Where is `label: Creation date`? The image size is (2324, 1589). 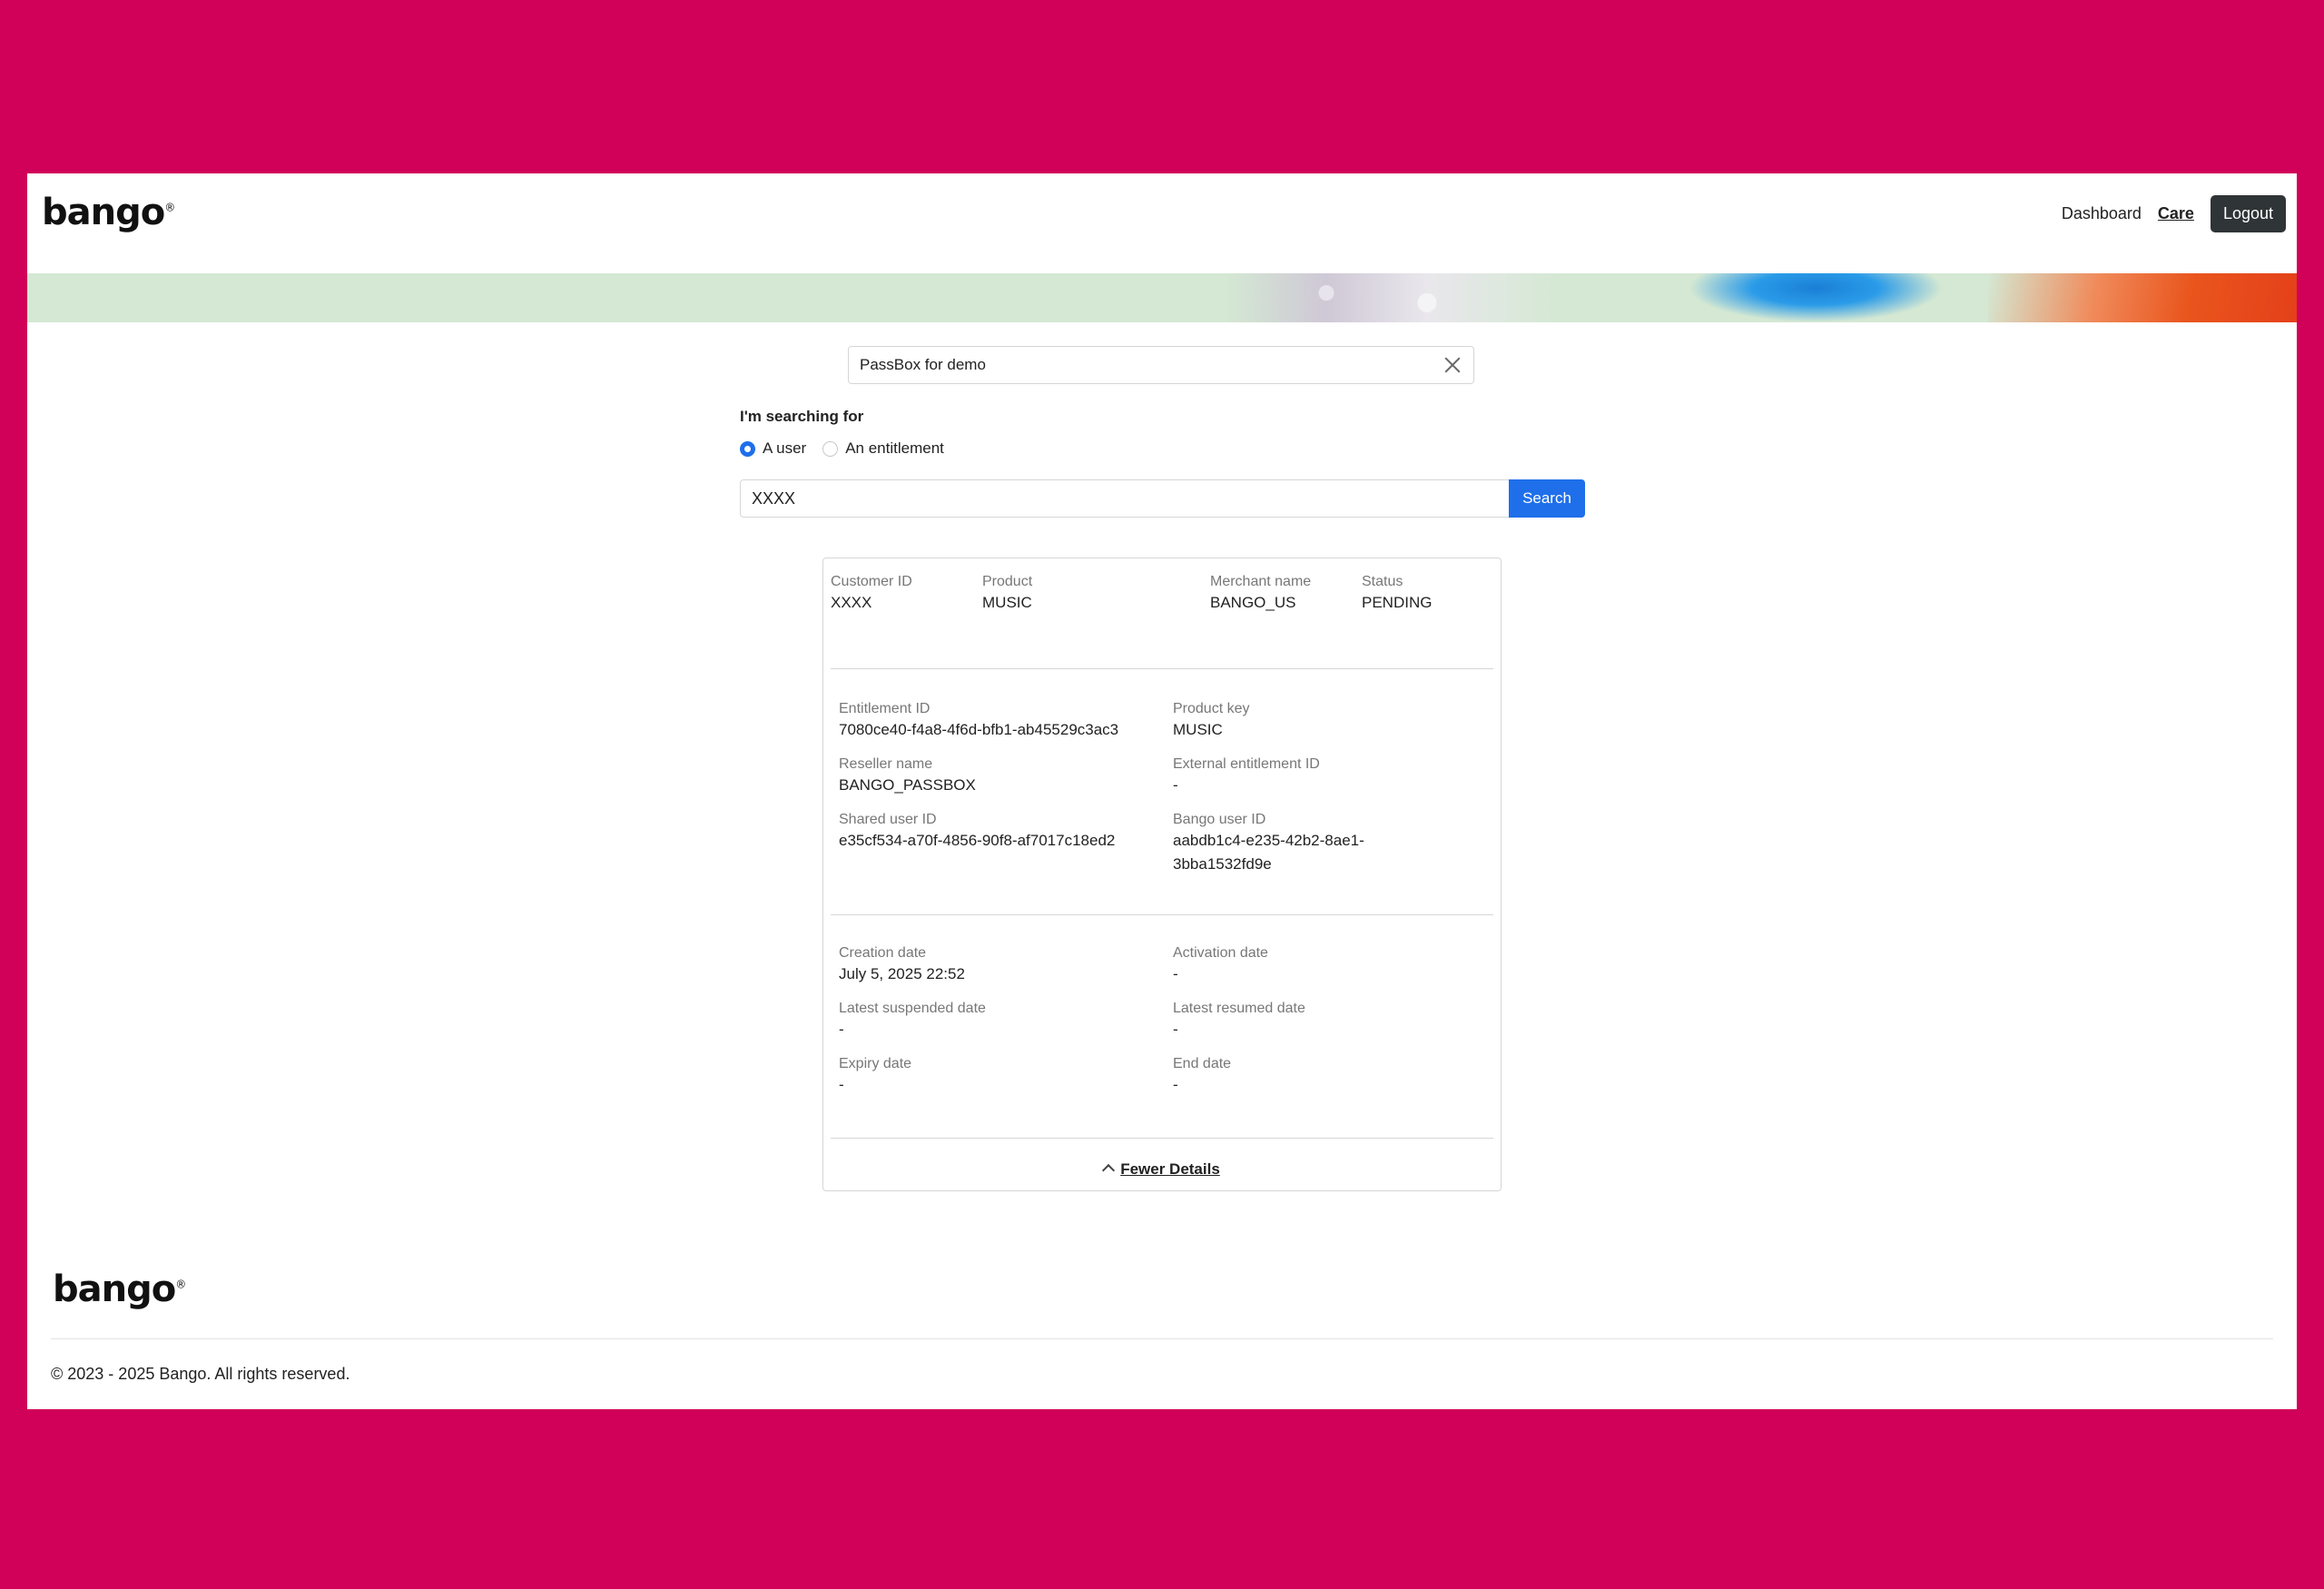
label: Creation date is located at coordinates (883, 953).